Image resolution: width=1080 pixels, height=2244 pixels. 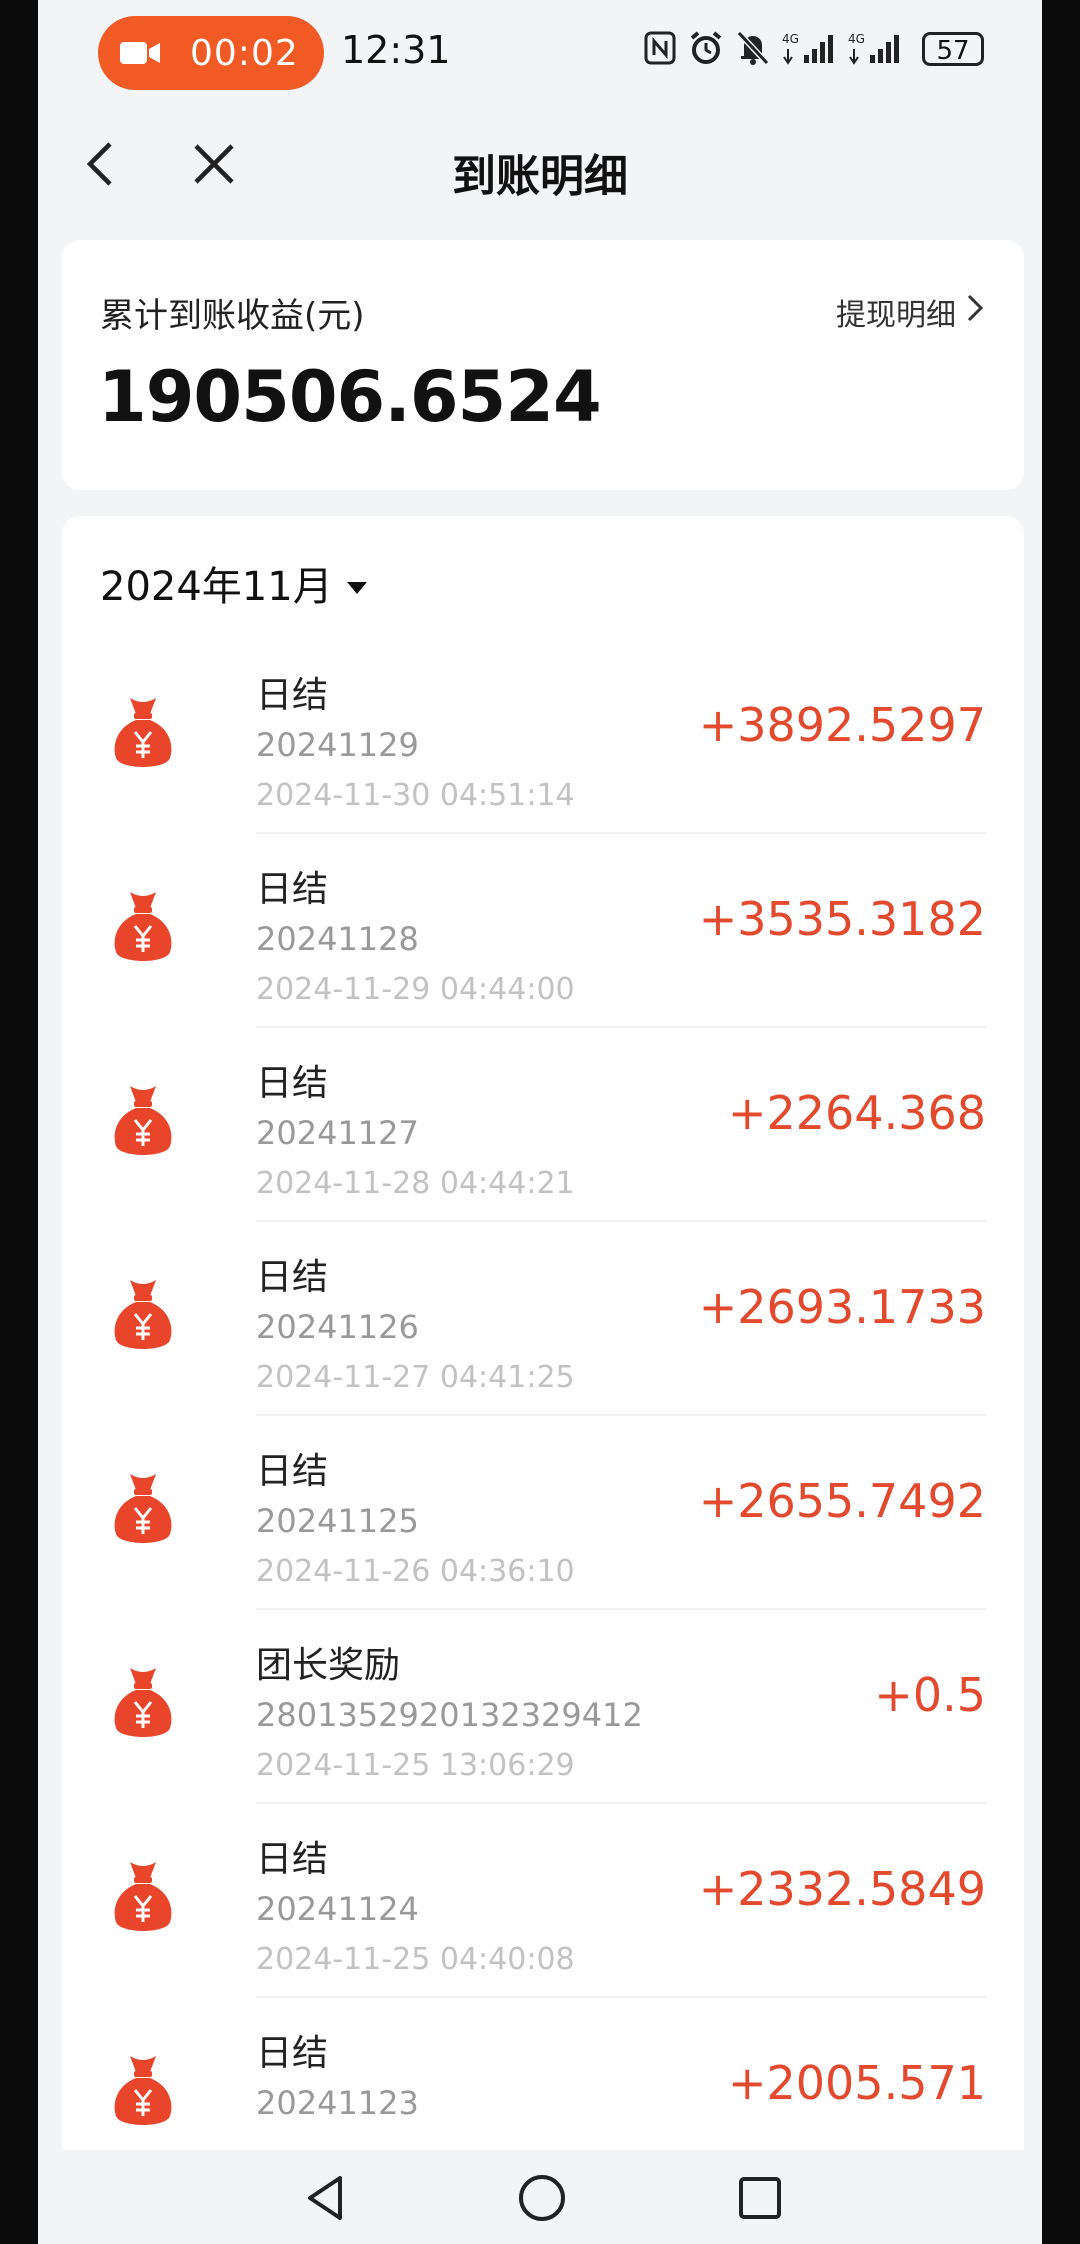 I want to click on nav-back-icon, so click(x=326, y=2198).